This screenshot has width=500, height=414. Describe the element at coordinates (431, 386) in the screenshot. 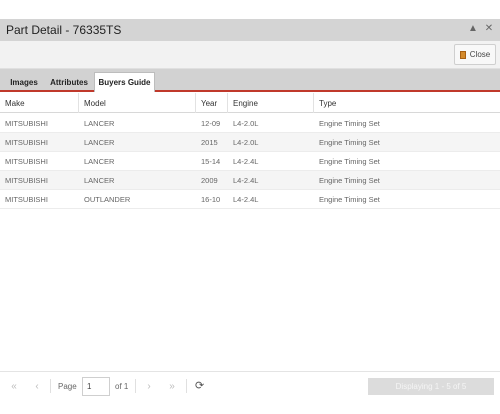

I see `display-info: Displaying 1 - 5 of 5` at that location.